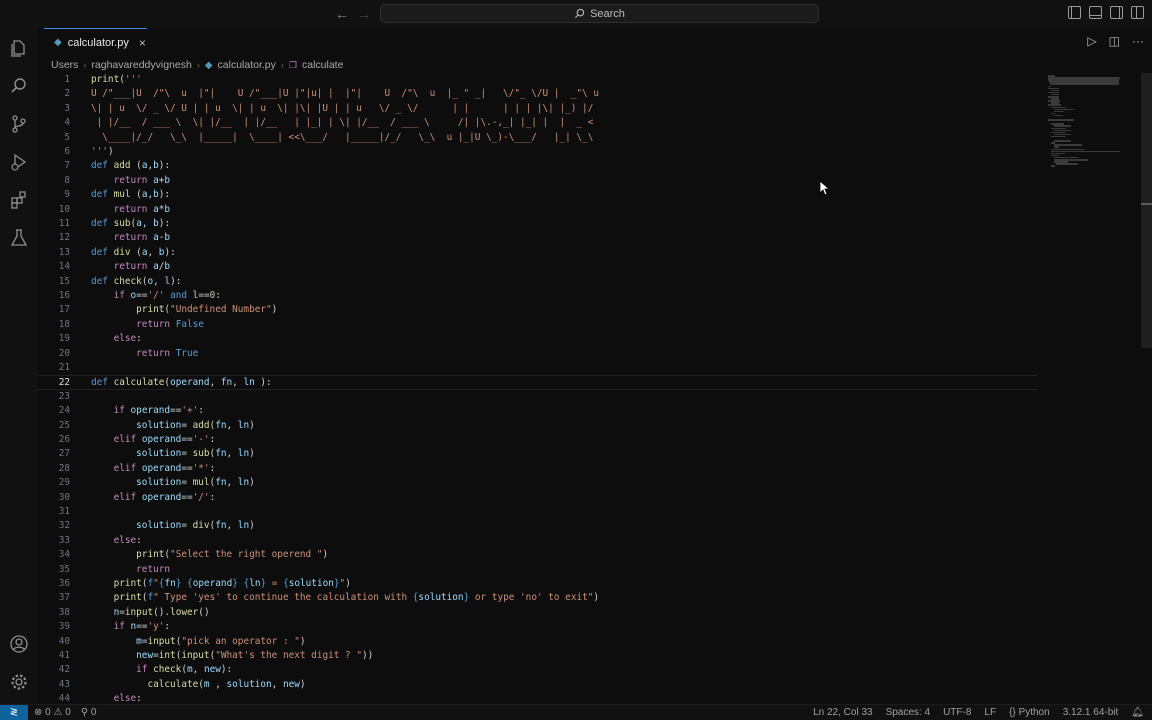  I want to click on python-interpreter: 3.12.1 64-bit, so click(1091, 712).